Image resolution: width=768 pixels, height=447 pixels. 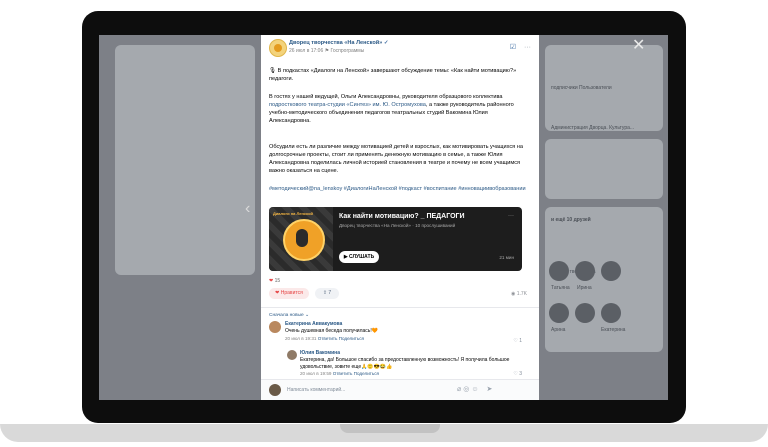 I want to click on cover-label: Диалоги на Ленской, so click(x=293, y=213).